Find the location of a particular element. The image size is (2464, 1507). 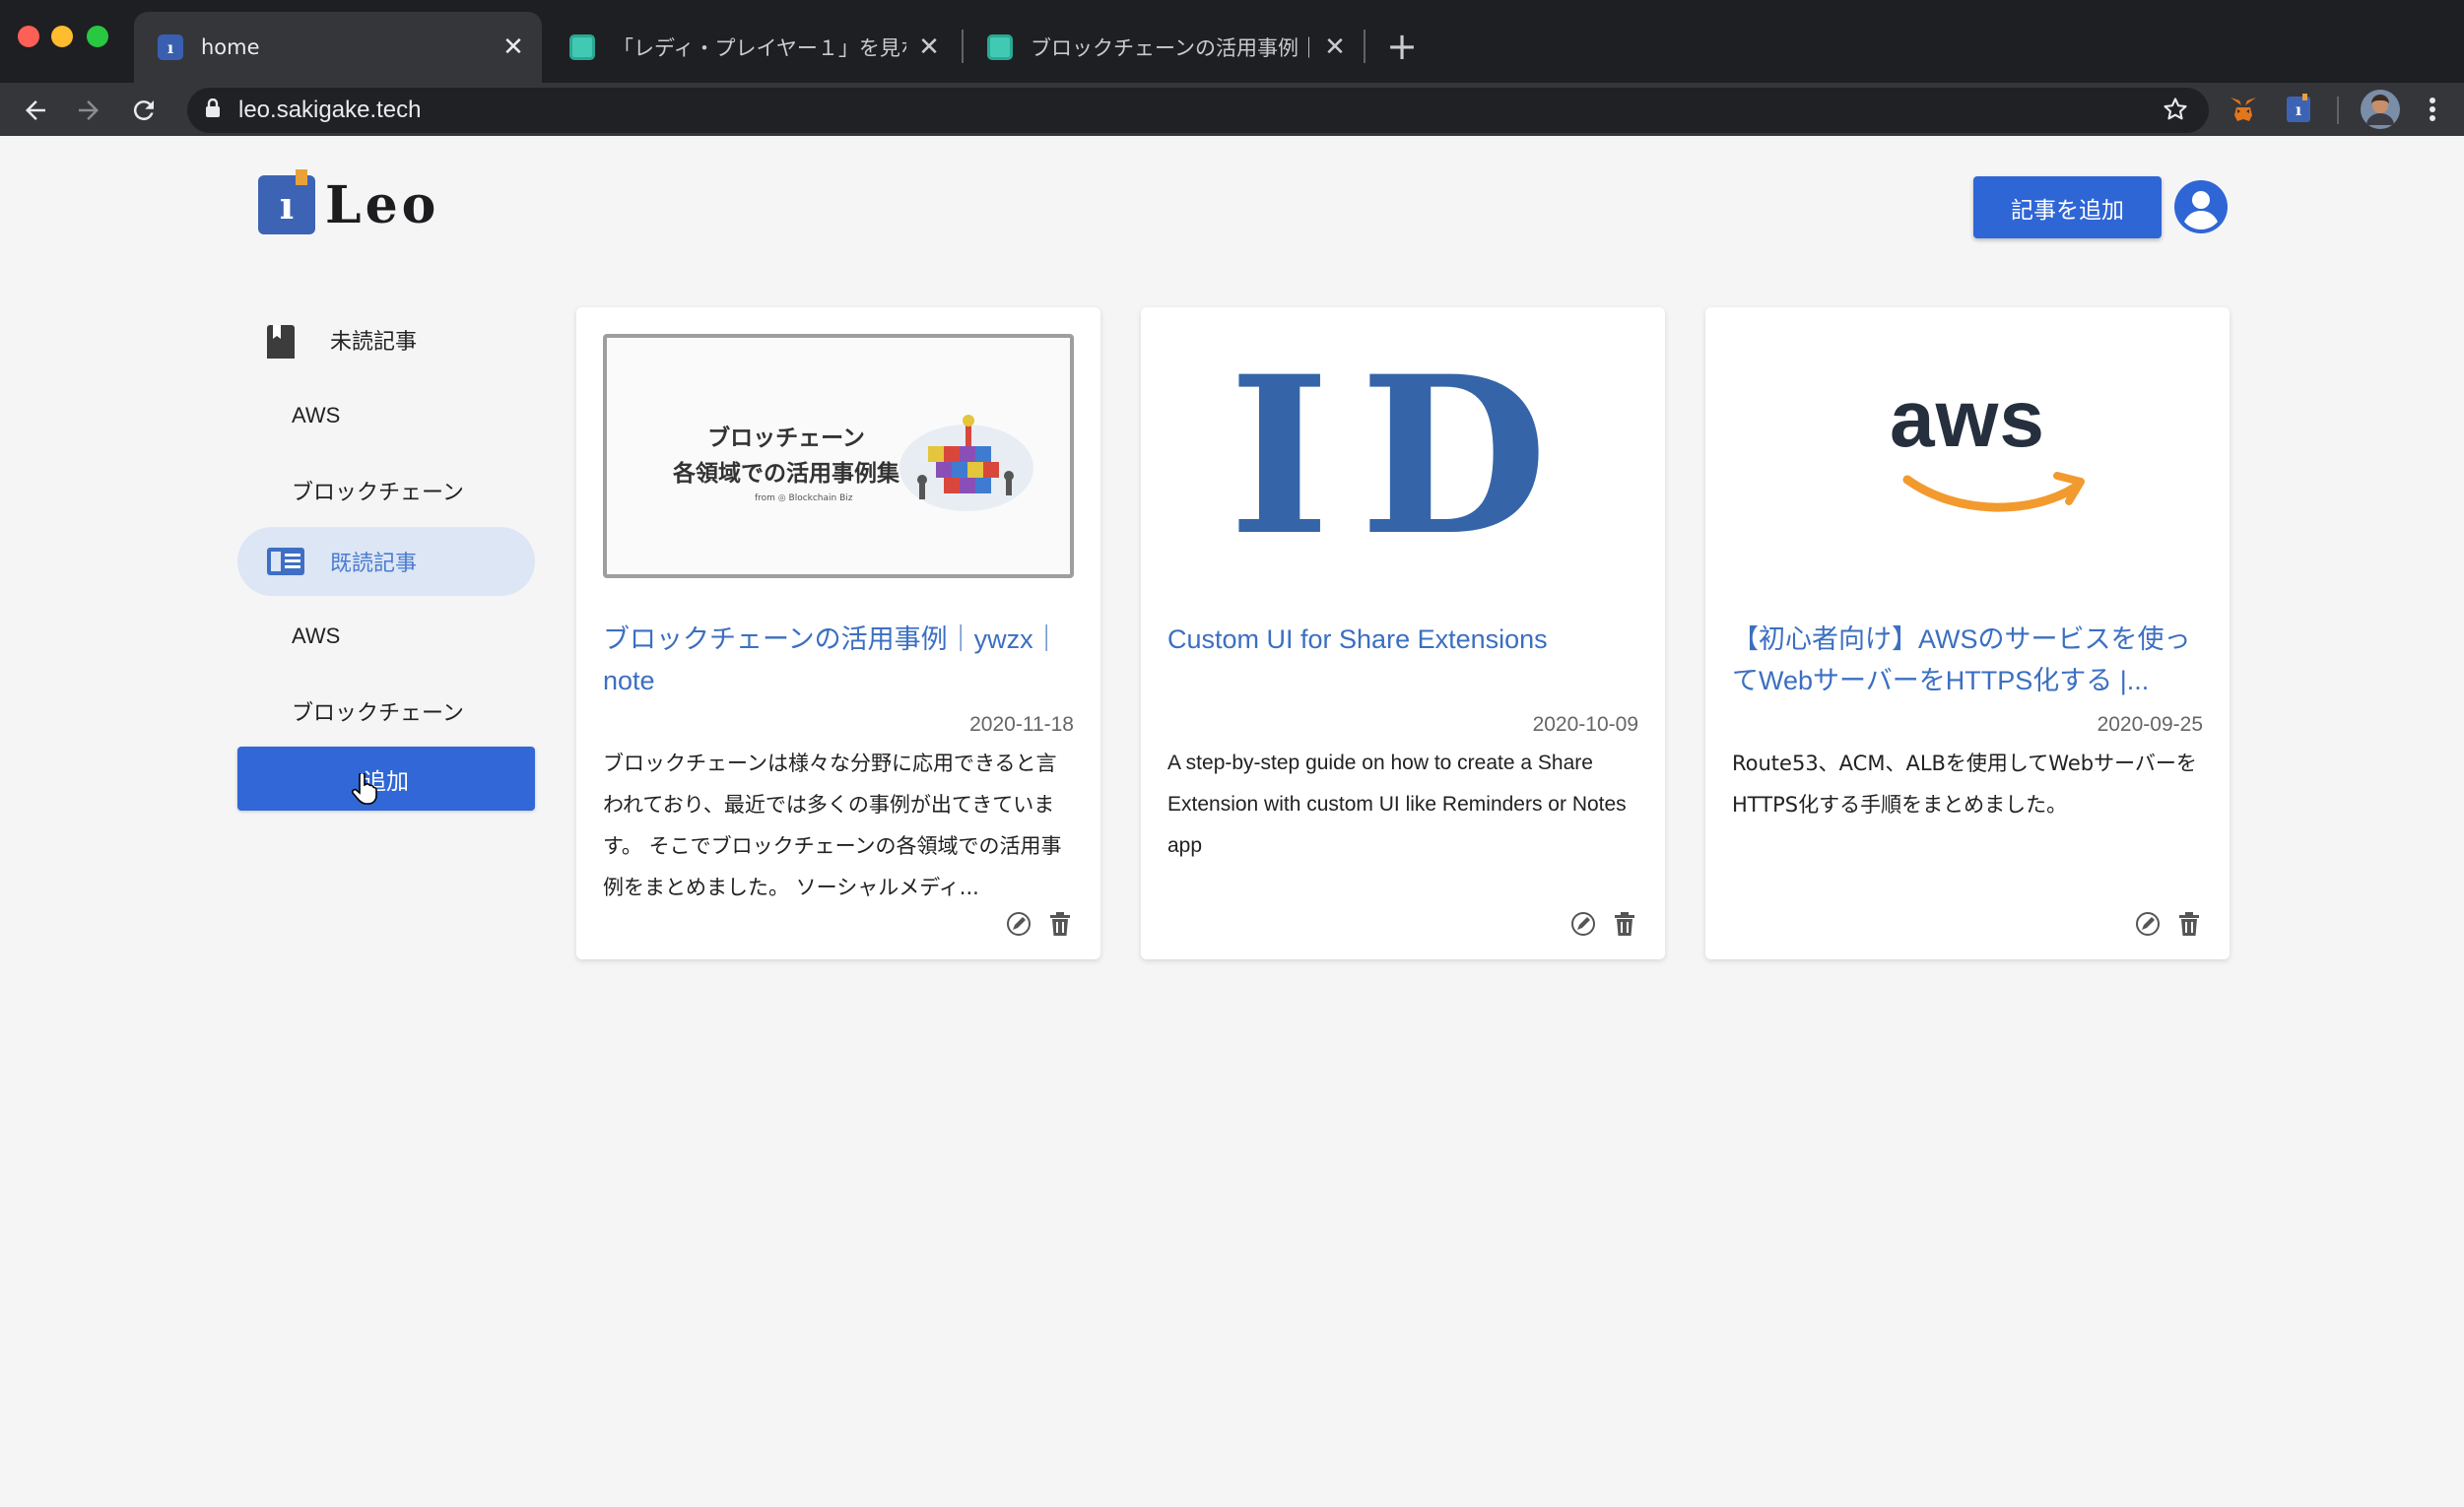

tab-blockchain: ブロックチェーンの活用事例｜ywz ✕ is located at coordinates (1164, 48).